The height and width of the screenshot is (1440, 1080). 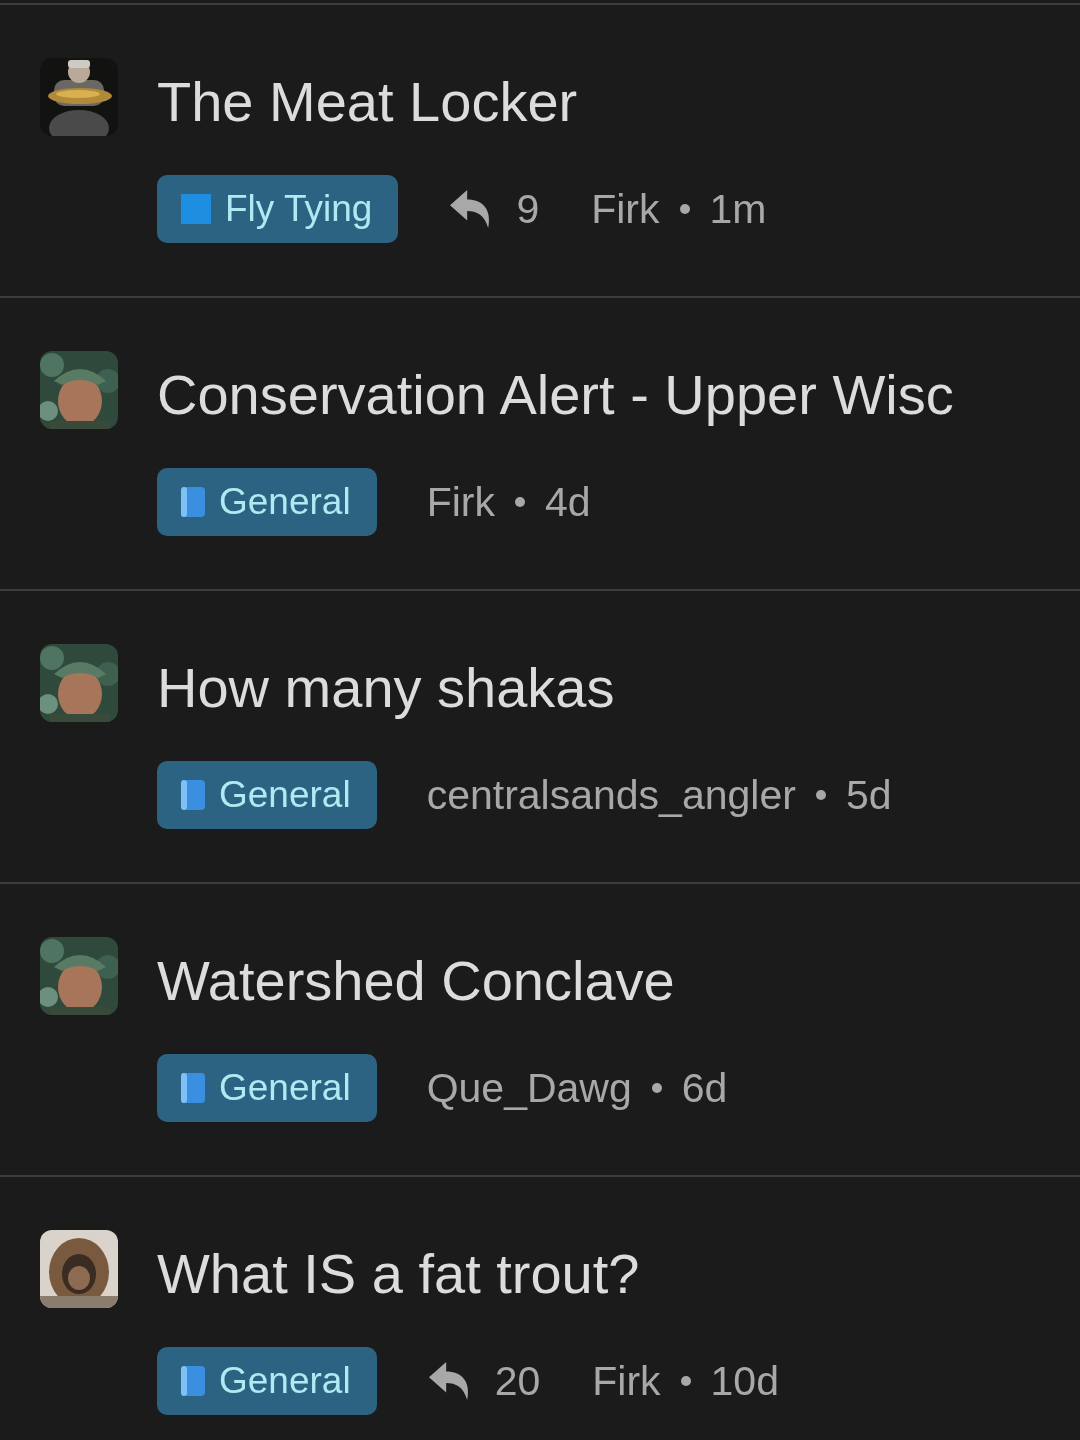 I want to click on reply-count: 20, so click(x=517, y=1381).